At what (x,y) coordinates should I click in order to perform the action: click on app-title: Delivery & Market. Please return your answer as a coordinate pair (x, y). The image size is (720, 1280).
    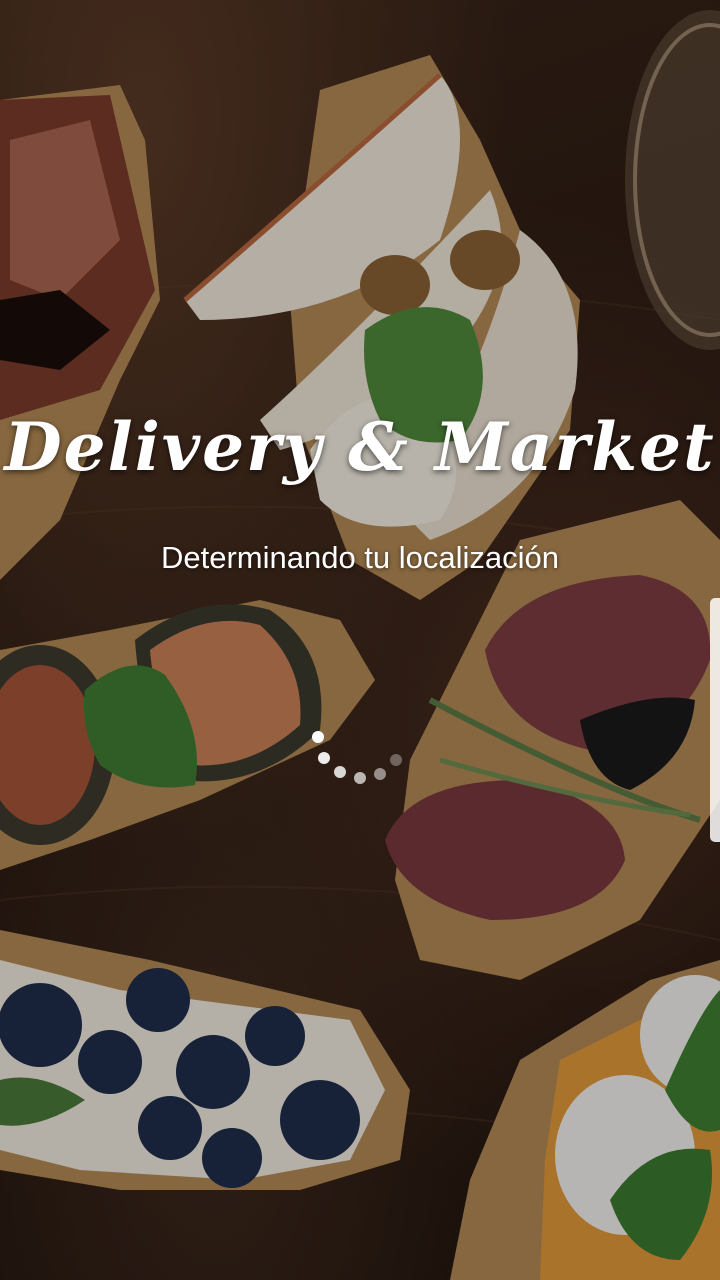
    Looking at the image, I should click on (360, 447).